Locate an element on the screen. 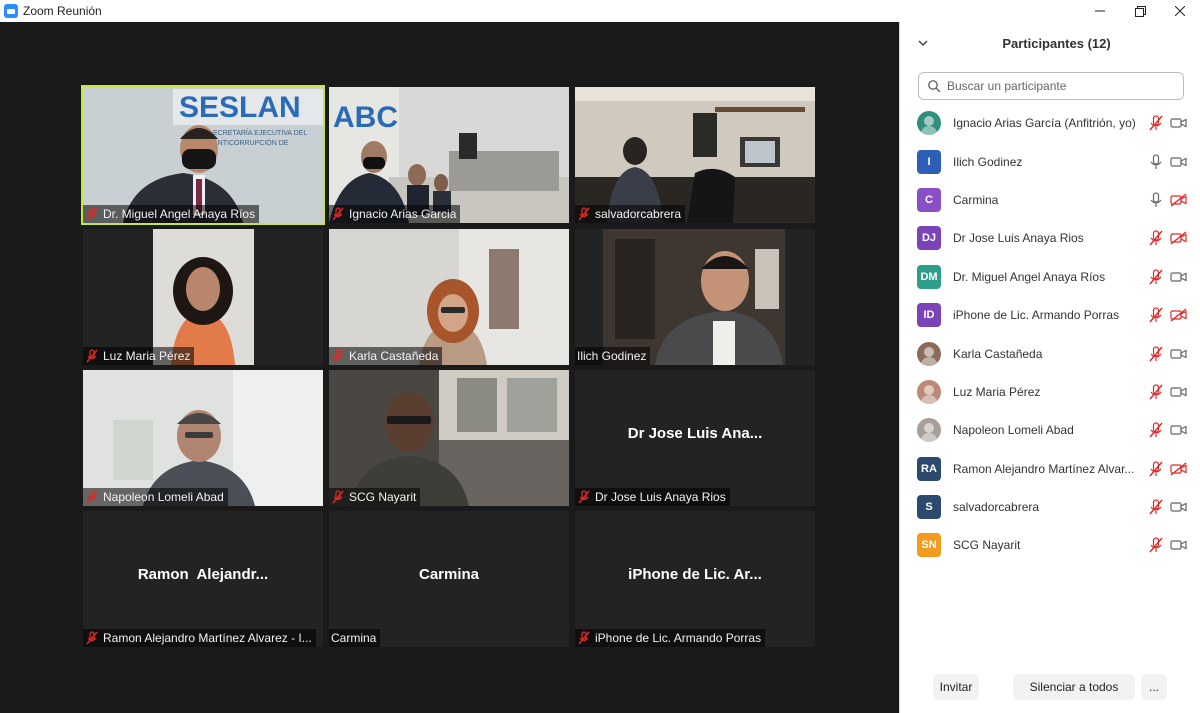 This screenshot has width=1200, height=713. video-tile: Napoleon Lomeli Abad is located at coordinates (203, 438).